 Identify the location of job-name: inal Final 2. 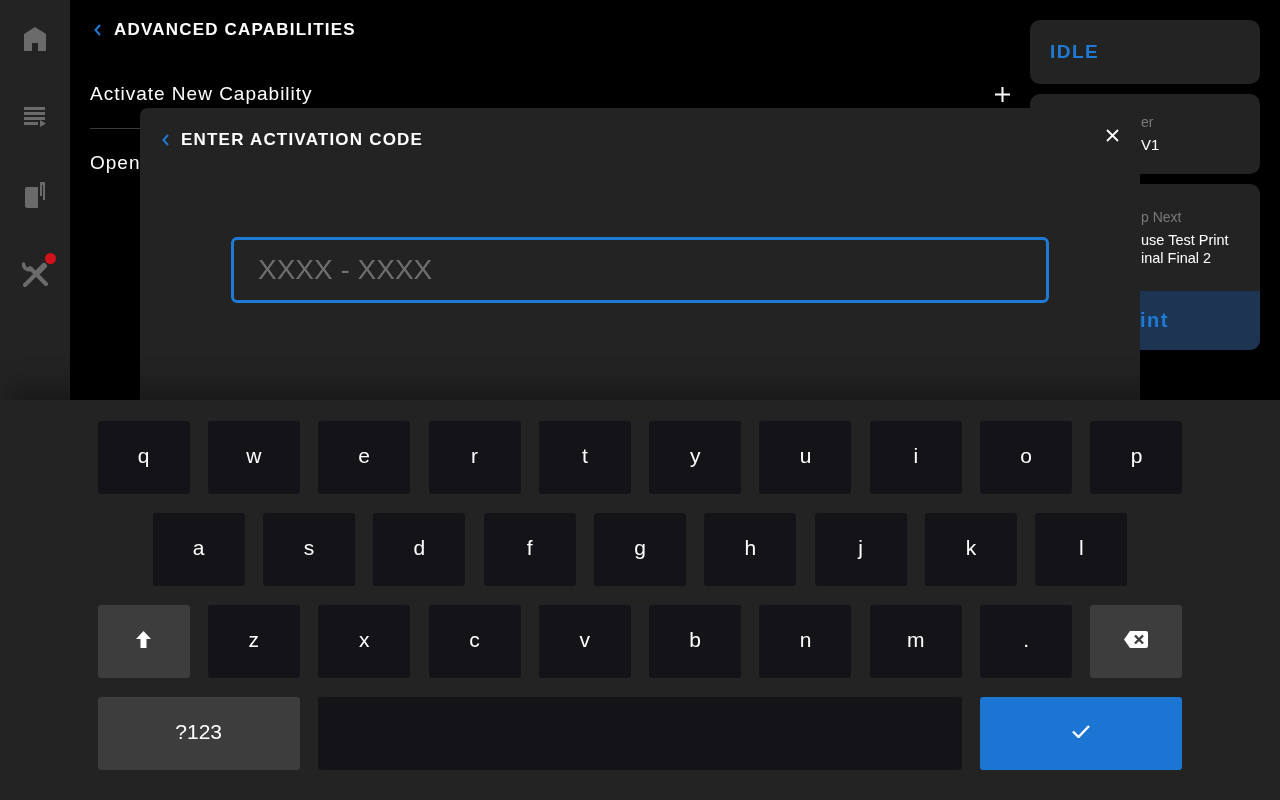
(1176, 258).